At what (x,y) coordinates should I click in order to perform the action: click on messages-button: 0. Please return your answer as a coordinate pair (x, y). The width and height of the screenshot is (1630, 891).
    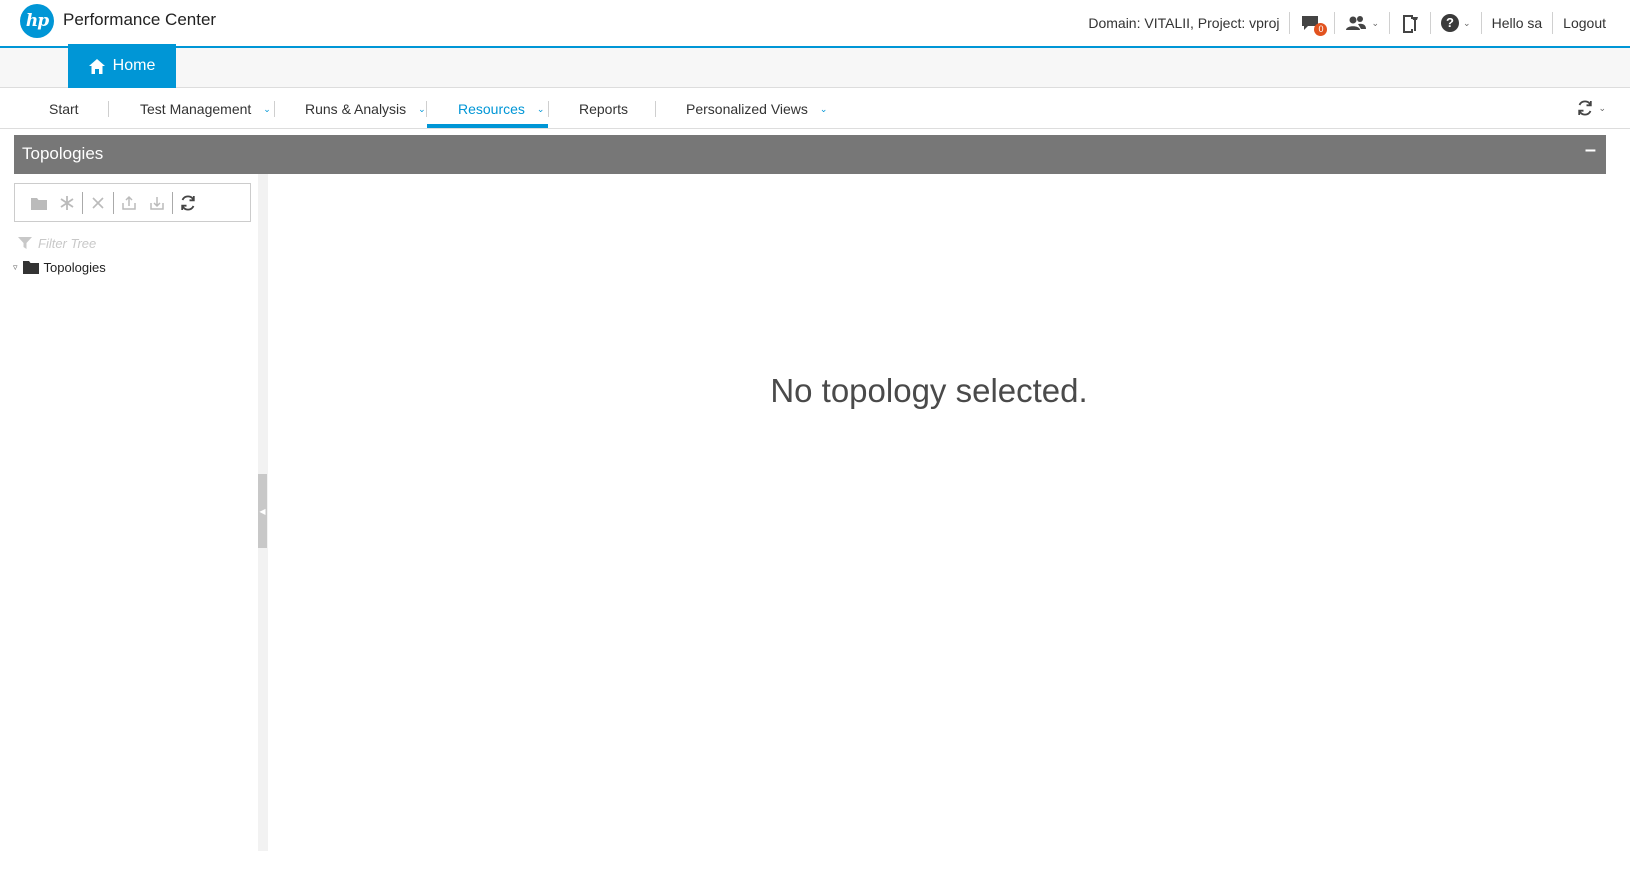
    Looking at the image, I should click on (1314, 25).